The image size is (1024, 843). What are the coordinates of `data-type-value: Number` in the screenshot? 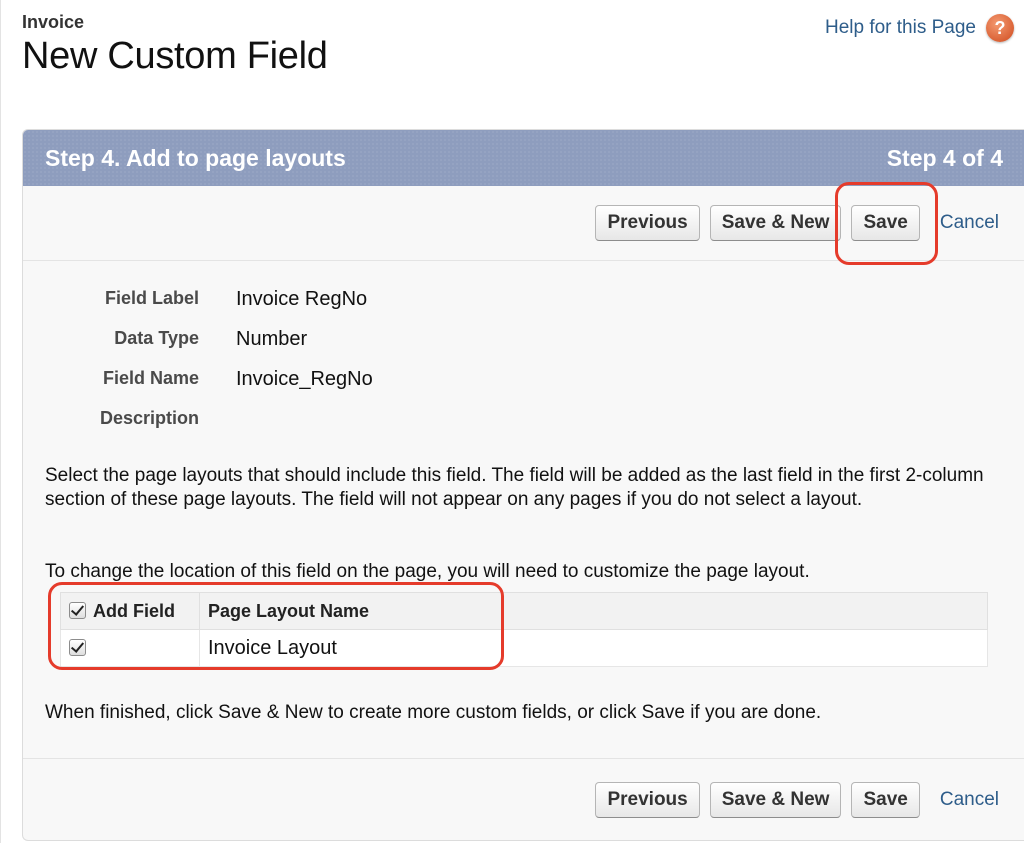 It's located at (272, 339).